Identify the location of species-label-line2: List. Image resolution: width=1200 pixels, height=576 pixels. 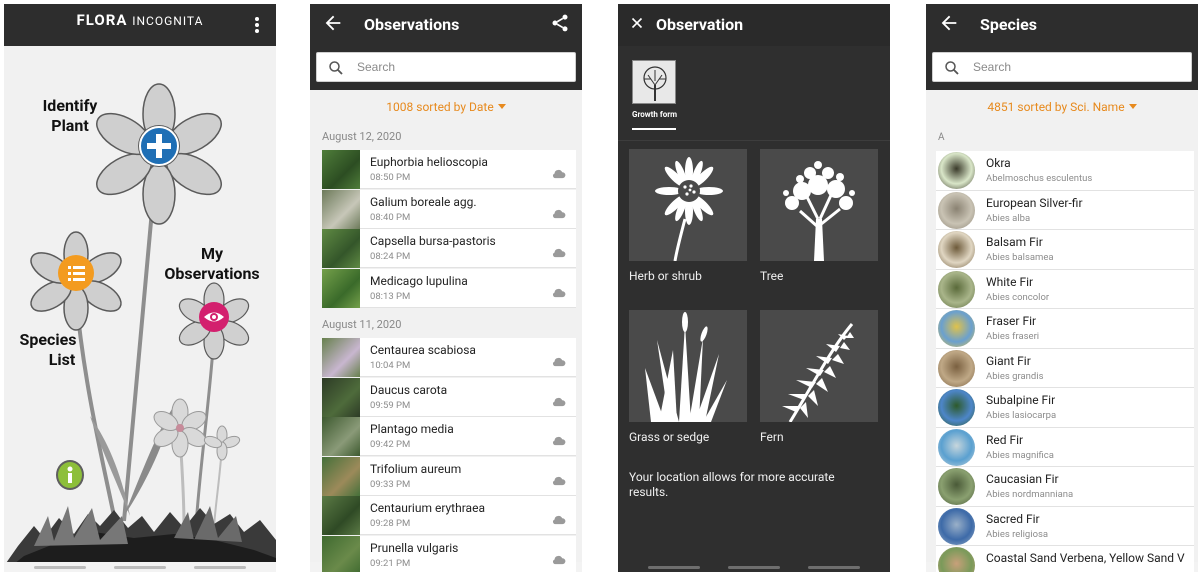
(62, 359).